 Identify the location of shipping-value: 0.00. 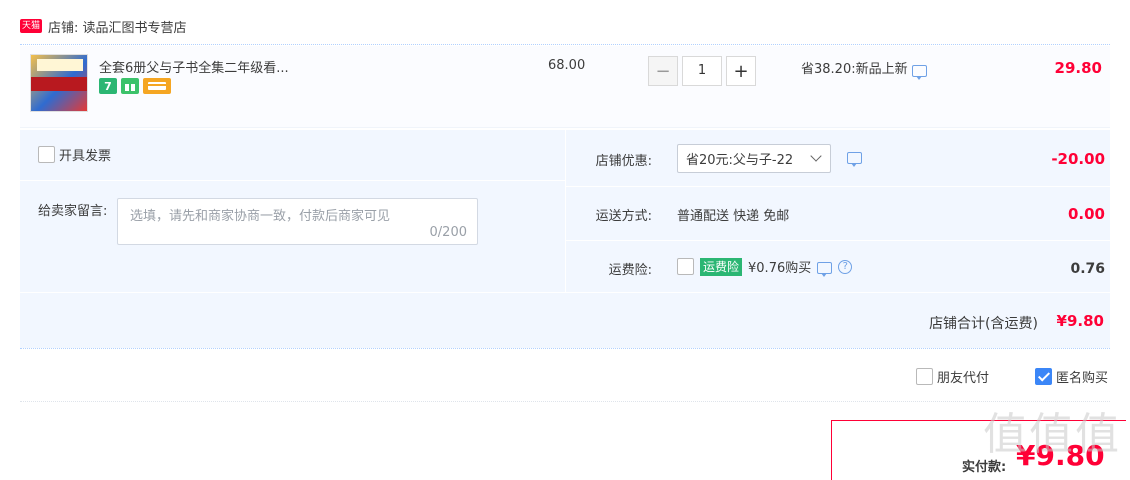
(1086, 214).